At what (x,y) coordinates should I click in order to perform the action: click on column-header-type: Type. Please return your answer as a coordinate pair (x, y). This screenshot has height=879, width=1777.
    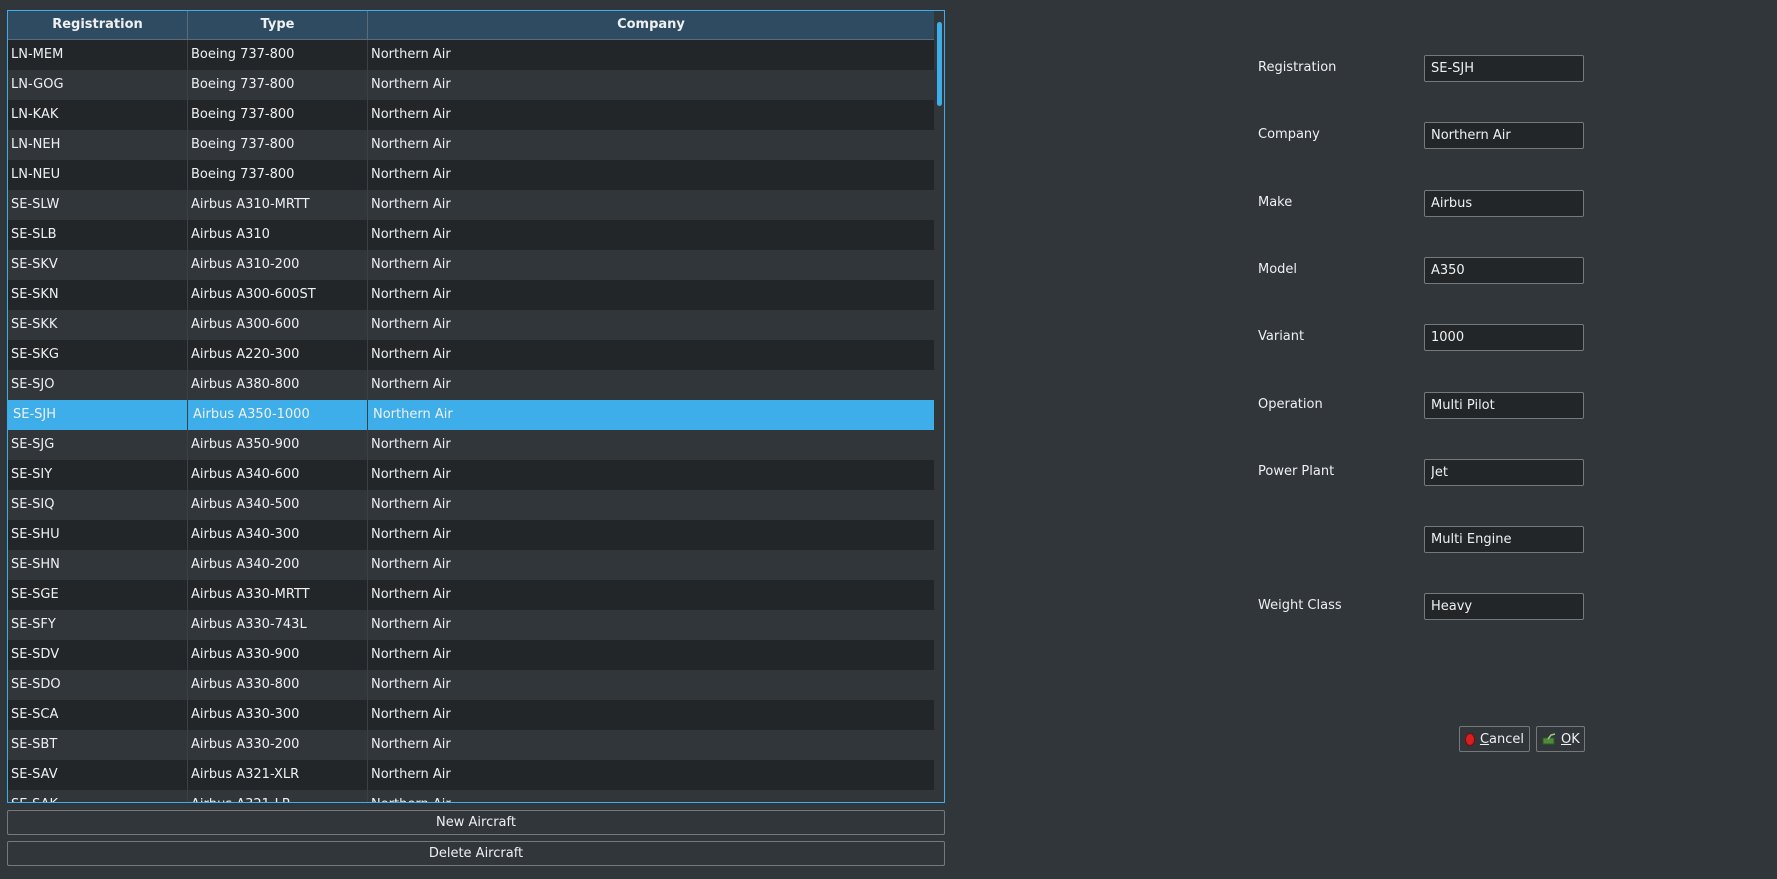
    Looking at the image, I should click on (278, 25).